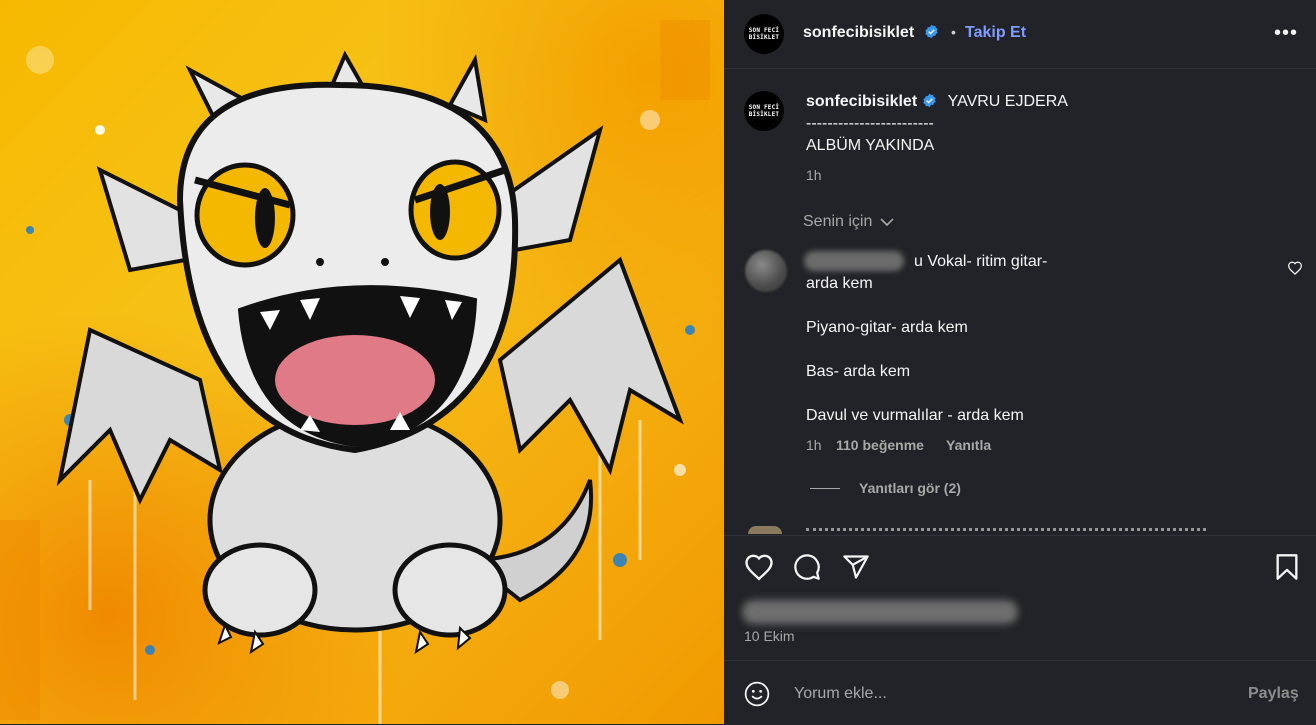  I want to click on comment-line-1: u Vokal- ritim gitar-, so click(981, 261).